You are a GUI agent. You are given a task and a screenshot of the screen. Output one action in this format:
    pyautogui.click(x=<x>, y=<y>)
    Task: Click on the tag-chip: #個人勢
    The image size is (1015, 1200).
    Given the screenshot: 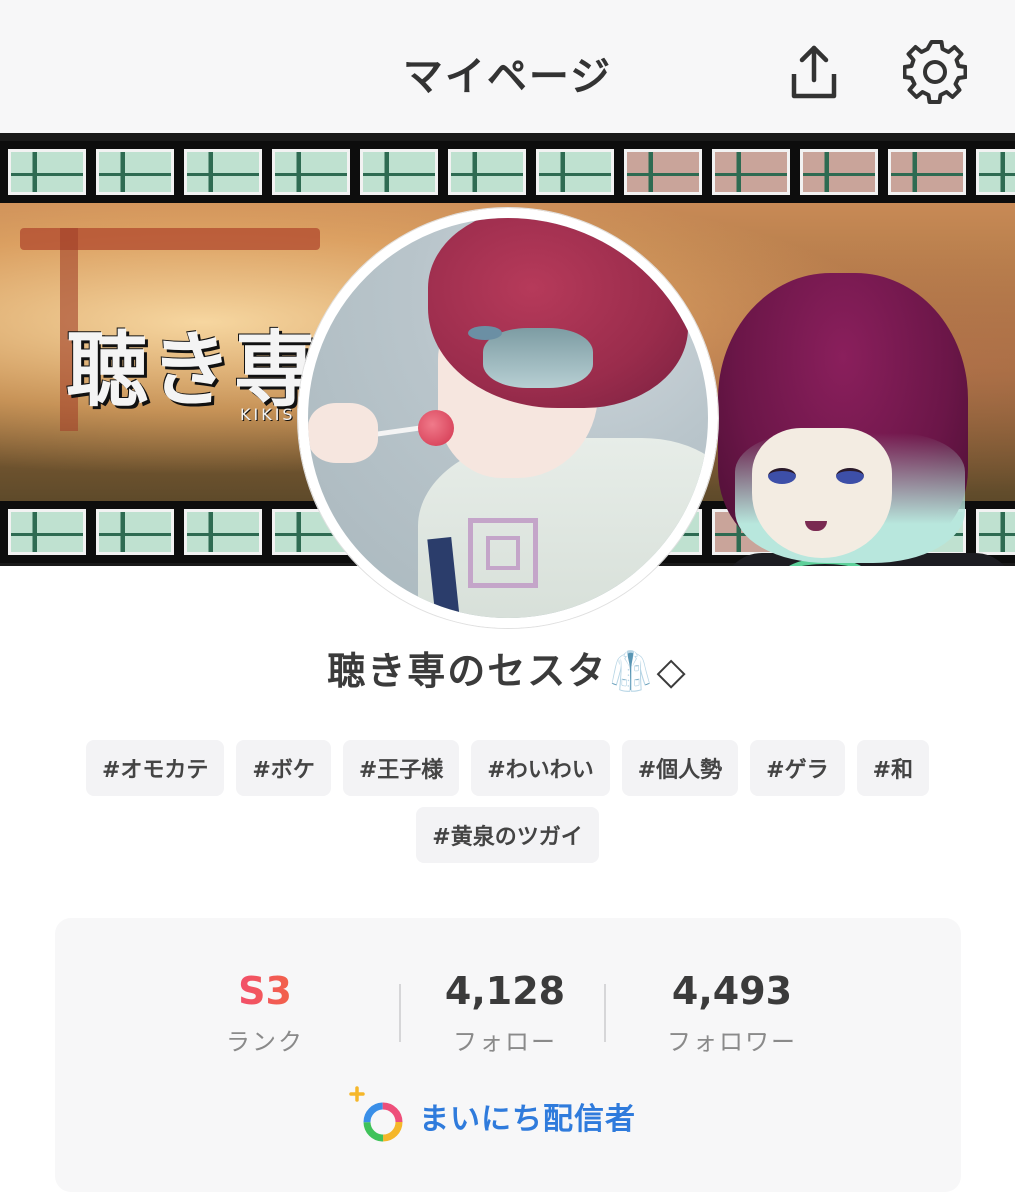 What is the action you would take?
    pyautogui.click(x=680, y=768)
    